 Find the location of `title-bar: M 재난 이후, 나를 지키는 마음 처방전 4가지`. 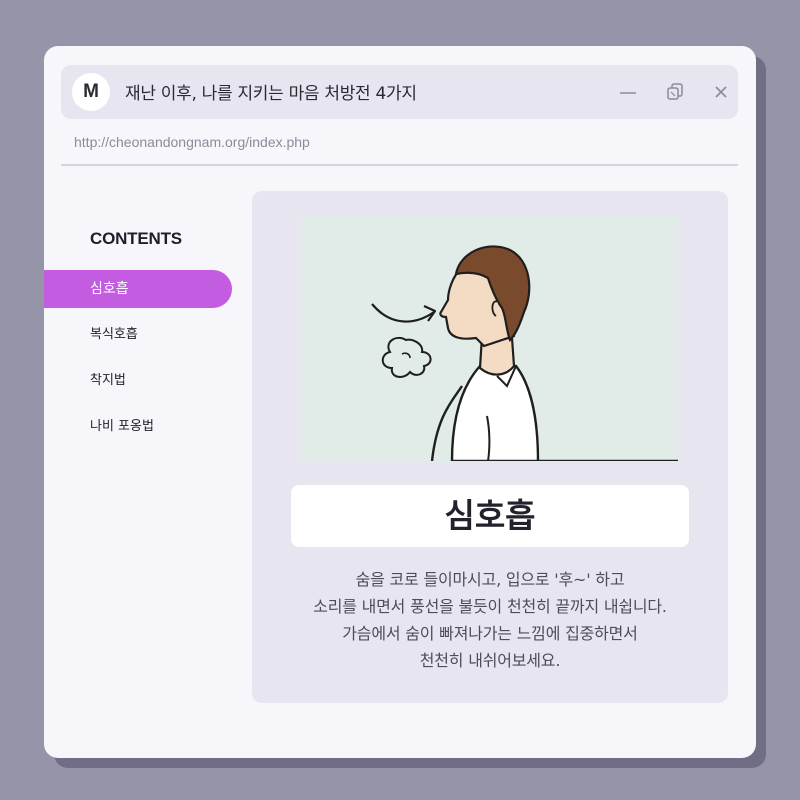

title-bar: M 재난 이후, 나를 지키는 마음 처방전 4가지 is located at coordinates (399, 92).